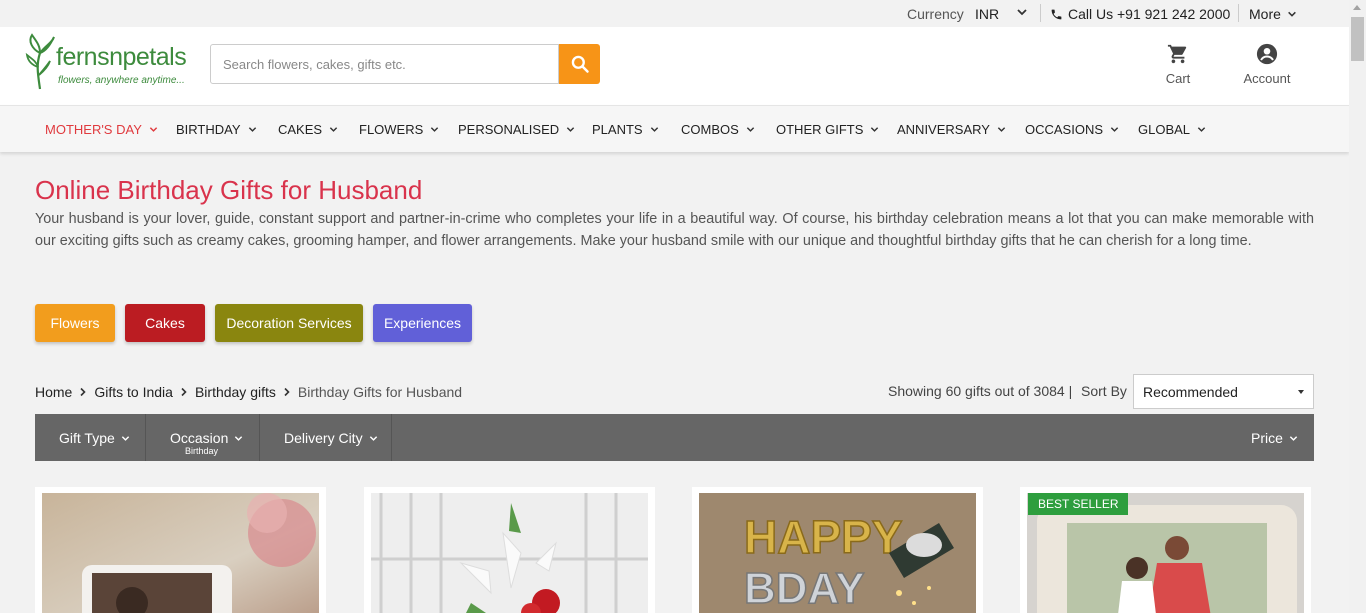  Describe the element at coordinates (121, 57) in the screenshot. I see `logo-text: fernsnpetals` at that location.